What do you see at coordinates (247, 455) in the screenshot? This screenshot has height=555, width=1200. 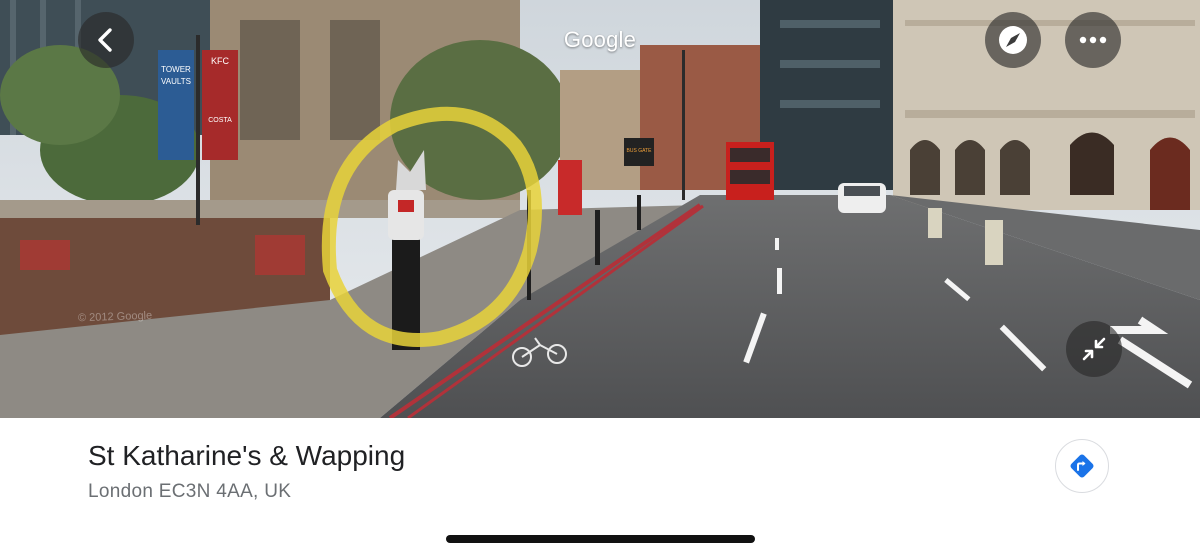 I see `place-name: St Katharine's & Wapping` at bounding box center [247, 455].